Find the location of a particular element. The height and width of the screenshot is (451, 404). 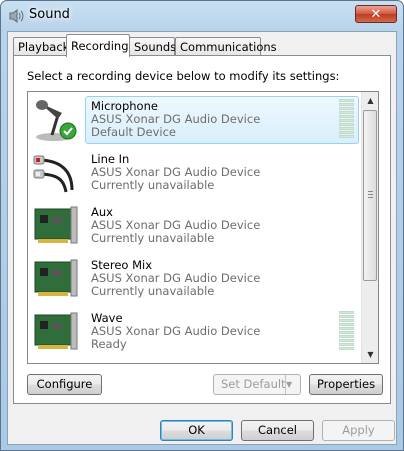

set-default-button: Set Default ▼ is located at coordinates (257, 384).